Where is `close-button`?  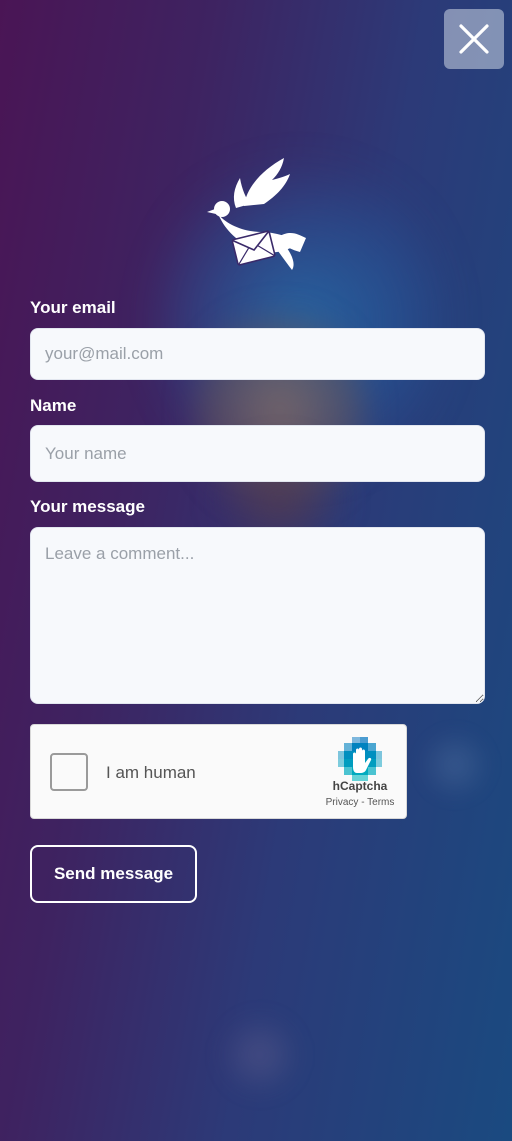
close-button is located at coordinates (474, 39).